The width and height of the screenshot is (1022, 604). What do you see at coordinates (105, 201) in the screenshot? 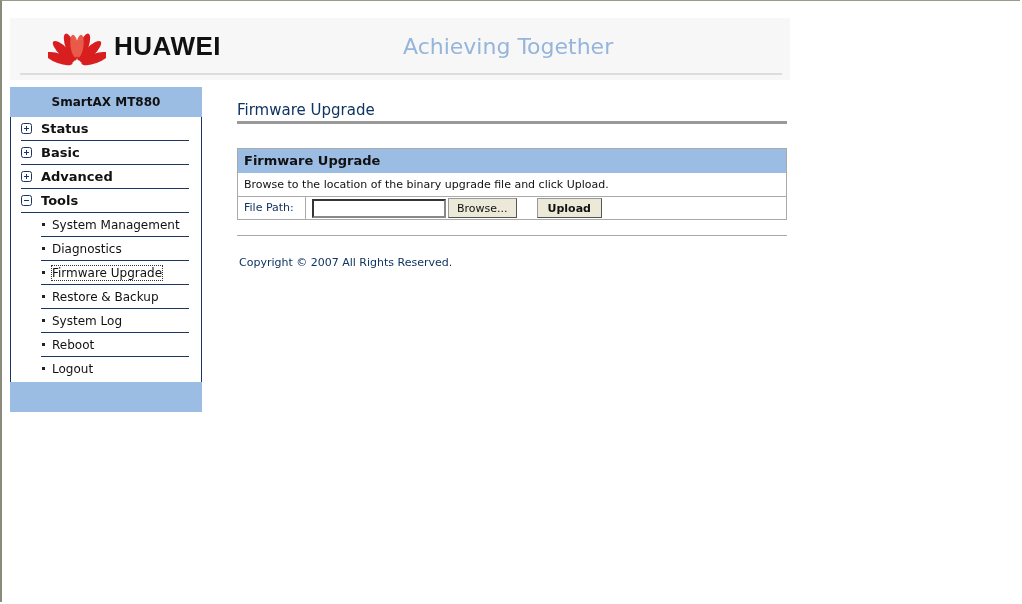
I see `menu-section: Tools` at bounding box center [105, 201].